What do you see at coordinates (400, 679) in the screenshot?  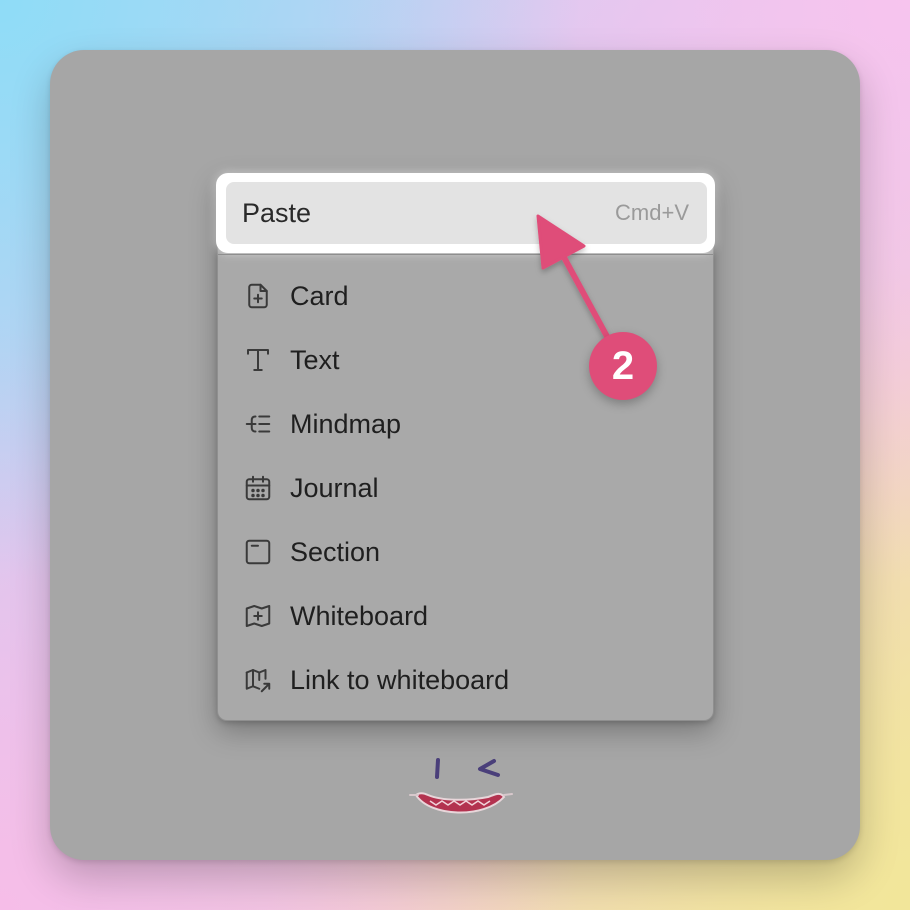 I see `menu-item-label: Link to whiteboard` at bounding box center [400, 679].